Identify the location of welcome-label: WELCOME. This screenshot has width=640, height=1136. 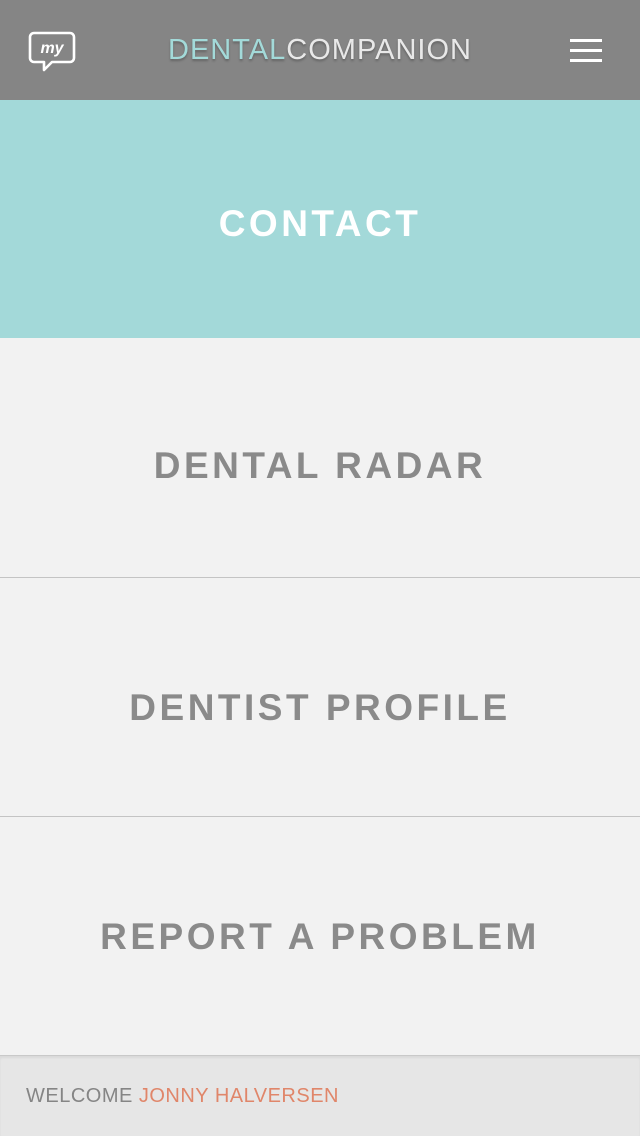
(79, 1095).